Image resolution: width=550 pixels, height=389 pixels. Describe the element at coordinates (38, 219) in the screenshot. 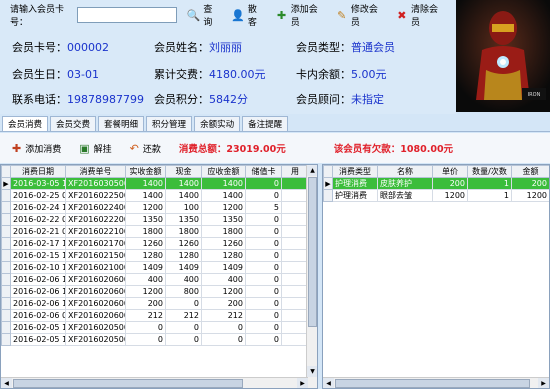

I see `table-cell: 2016-02-22 07:` at that location.